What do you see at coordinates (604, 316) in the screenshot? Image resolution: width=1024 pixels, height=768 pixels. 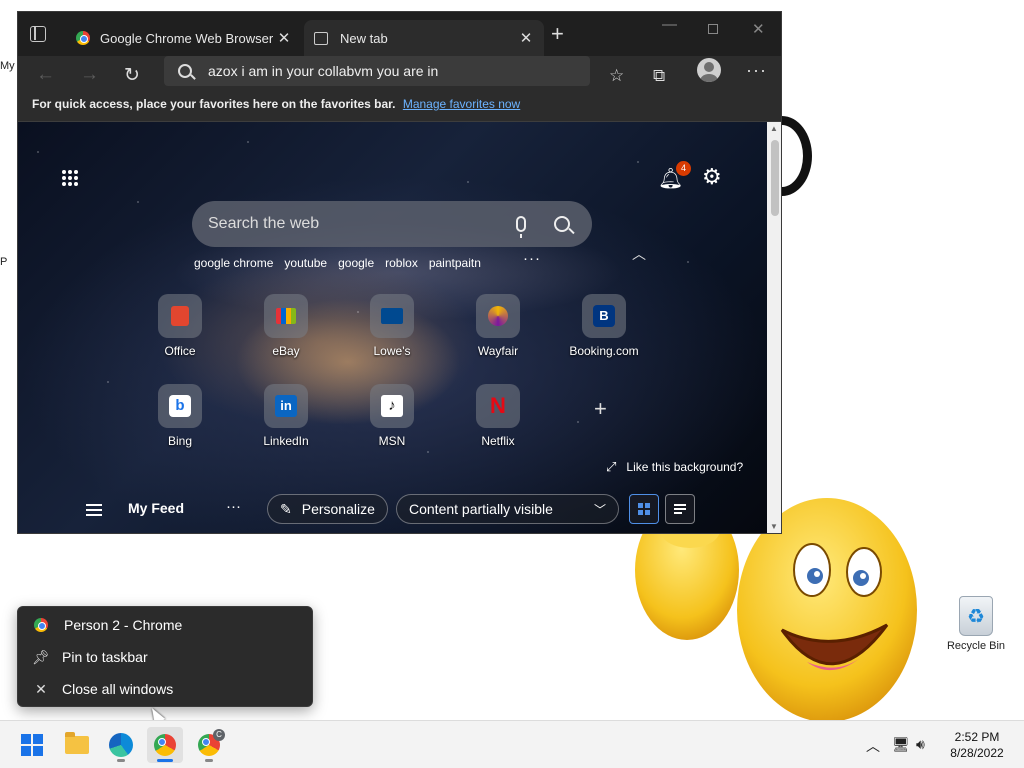 I see `booking-icon: B` at bounding box center [604, 316].